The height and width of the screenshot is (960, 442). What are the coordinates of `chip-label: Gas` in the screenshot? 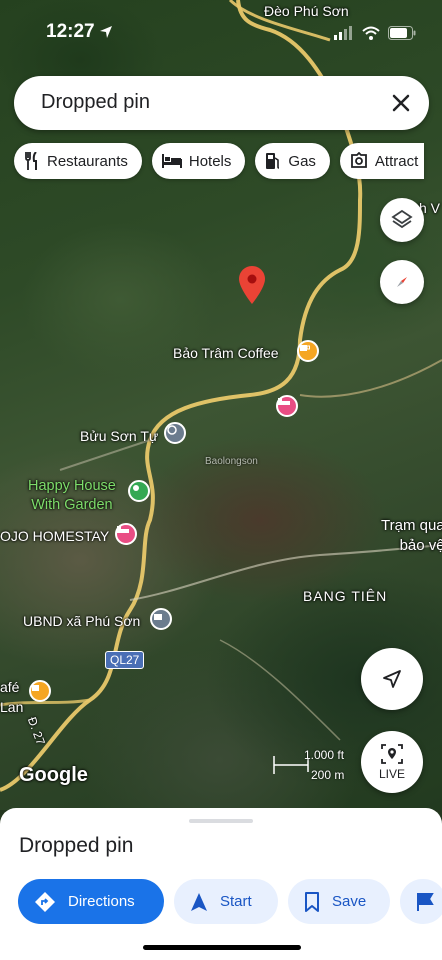 It's located at (302, 161).